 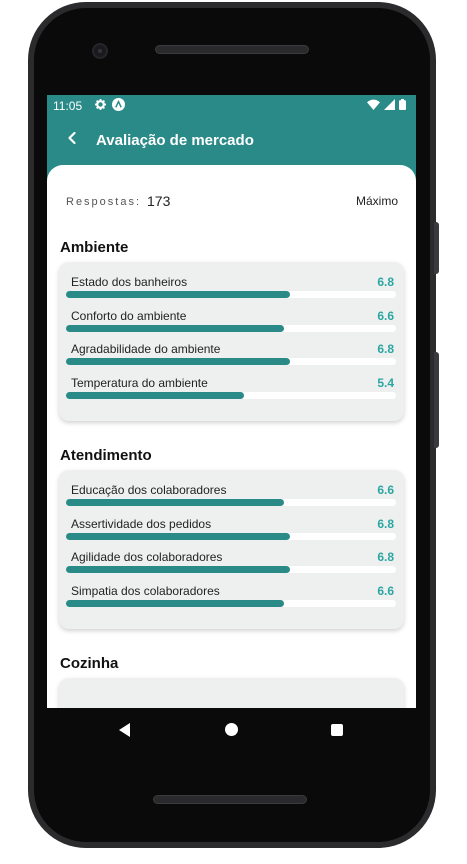 What do you see at coordinates (231, 391) in the screenshot?
I see `list-item: Temperatura do ambiente 5.4` at bounding box center [231, 391].